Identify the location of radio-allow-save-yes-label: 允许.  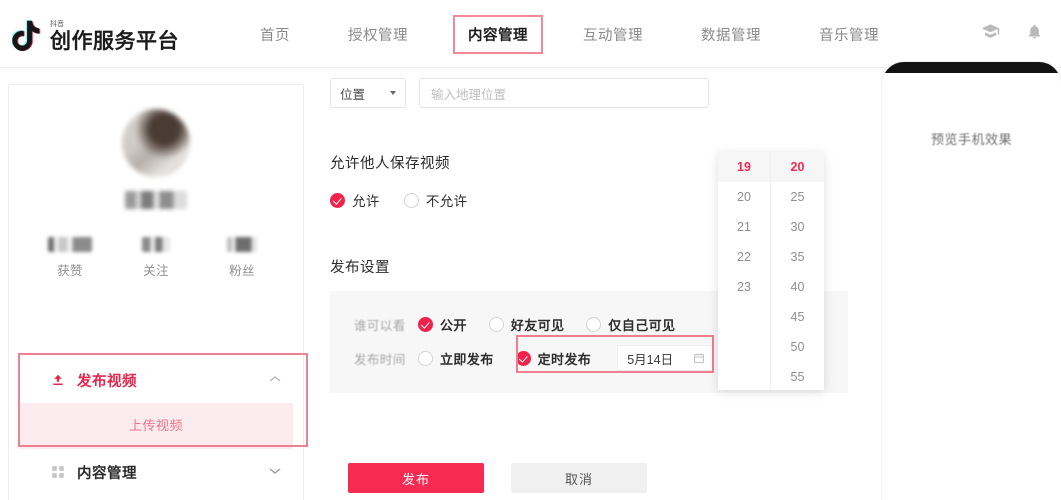
(366, 201).